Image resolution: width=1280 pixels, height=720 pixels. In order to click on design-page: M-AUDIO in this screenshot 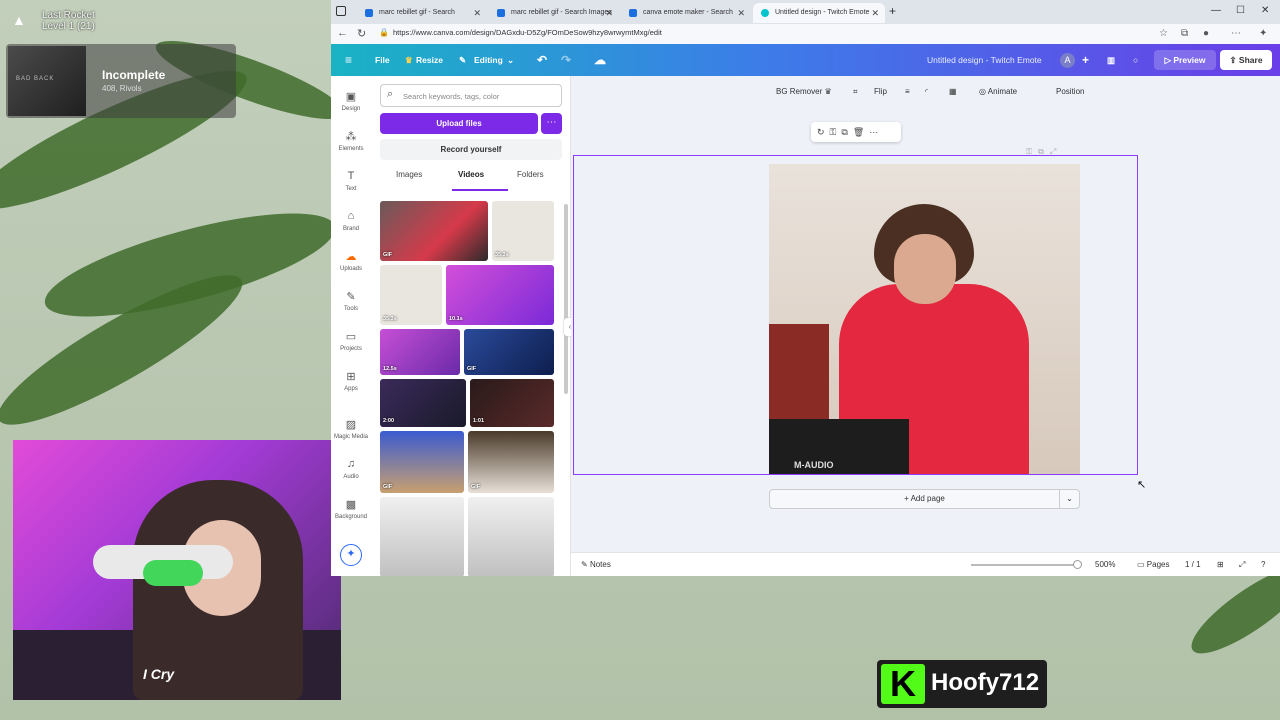, I will do `click(924, 319)`.